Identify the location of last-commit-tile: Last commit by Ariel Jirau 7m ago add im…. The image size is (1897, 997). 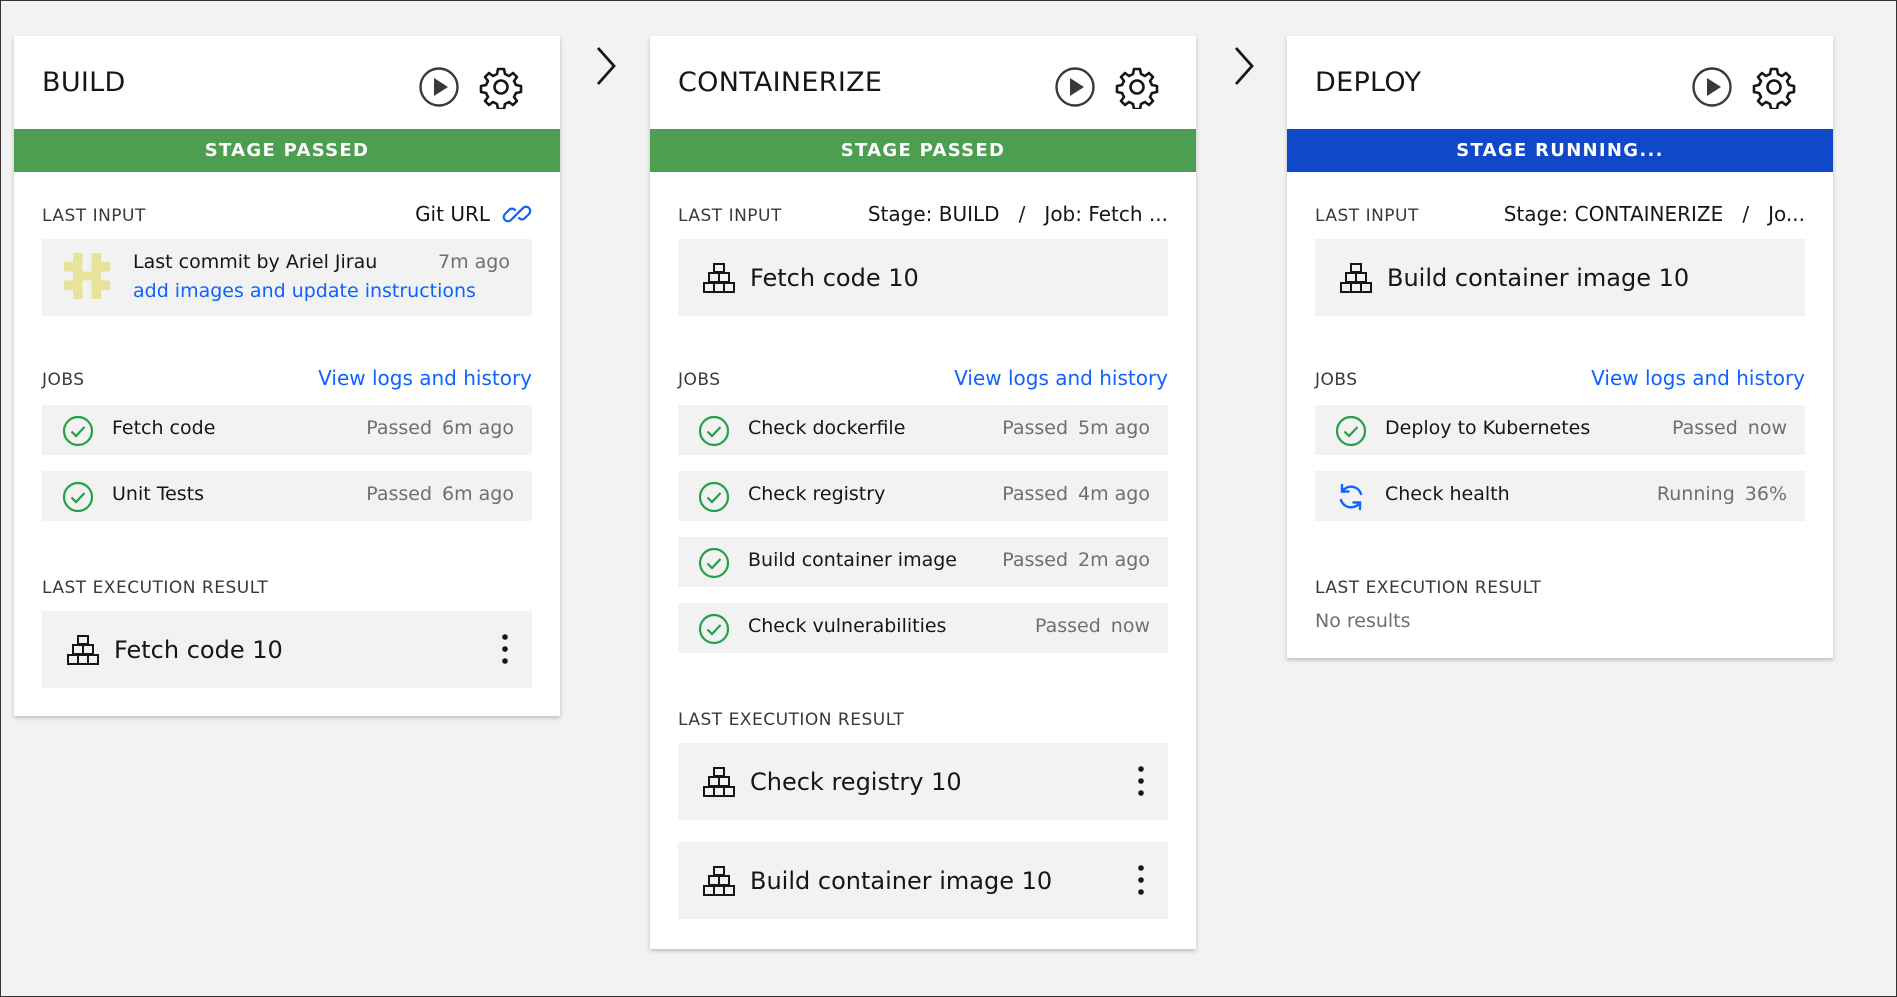
(287, 277).